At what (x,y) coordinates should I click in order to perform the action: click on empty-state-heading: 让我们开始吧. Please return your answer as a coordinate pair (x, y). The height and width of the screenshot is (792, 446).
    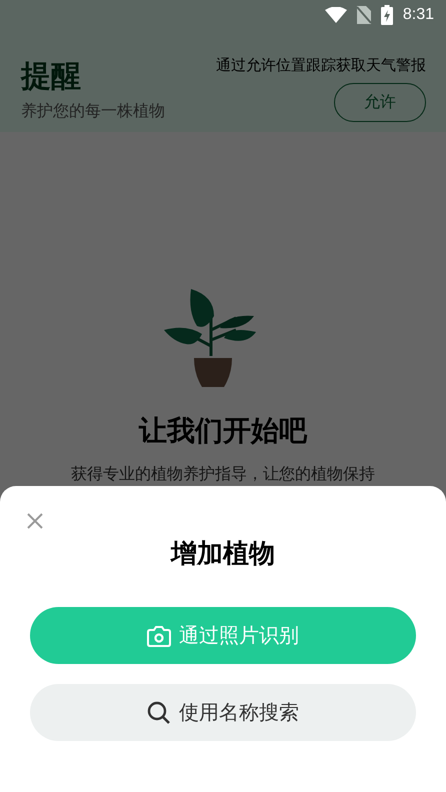
    Looking at the image, I should click on (223, 431).